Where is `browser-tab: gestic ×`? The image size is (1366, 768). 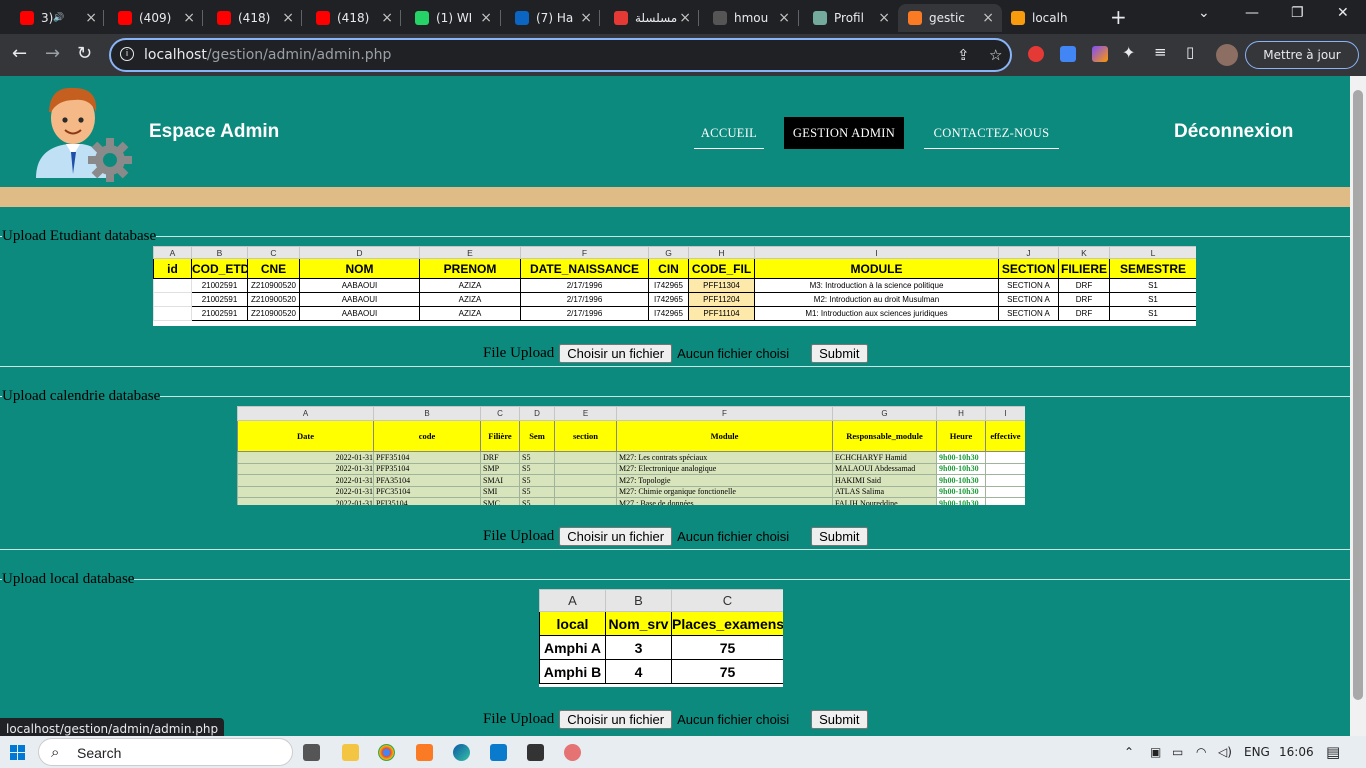 browser-tab: gestic × is located at coordinates (950, 18).